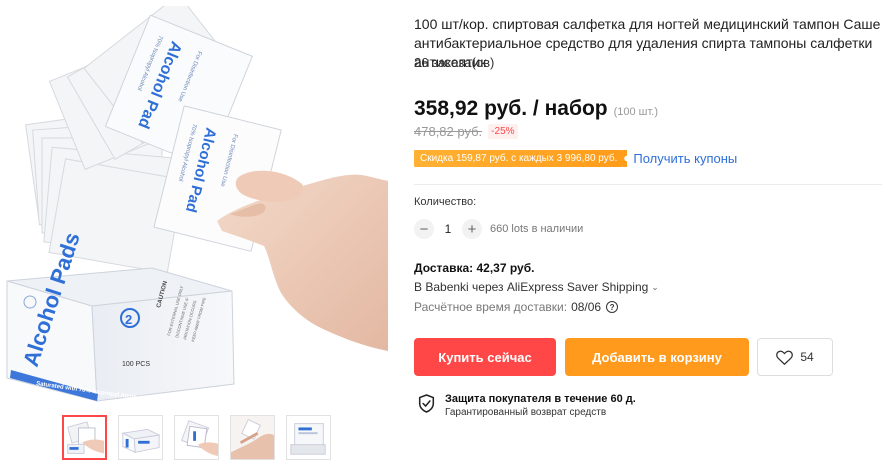  I want to click on thumbnail-strip, so click(196, 439).